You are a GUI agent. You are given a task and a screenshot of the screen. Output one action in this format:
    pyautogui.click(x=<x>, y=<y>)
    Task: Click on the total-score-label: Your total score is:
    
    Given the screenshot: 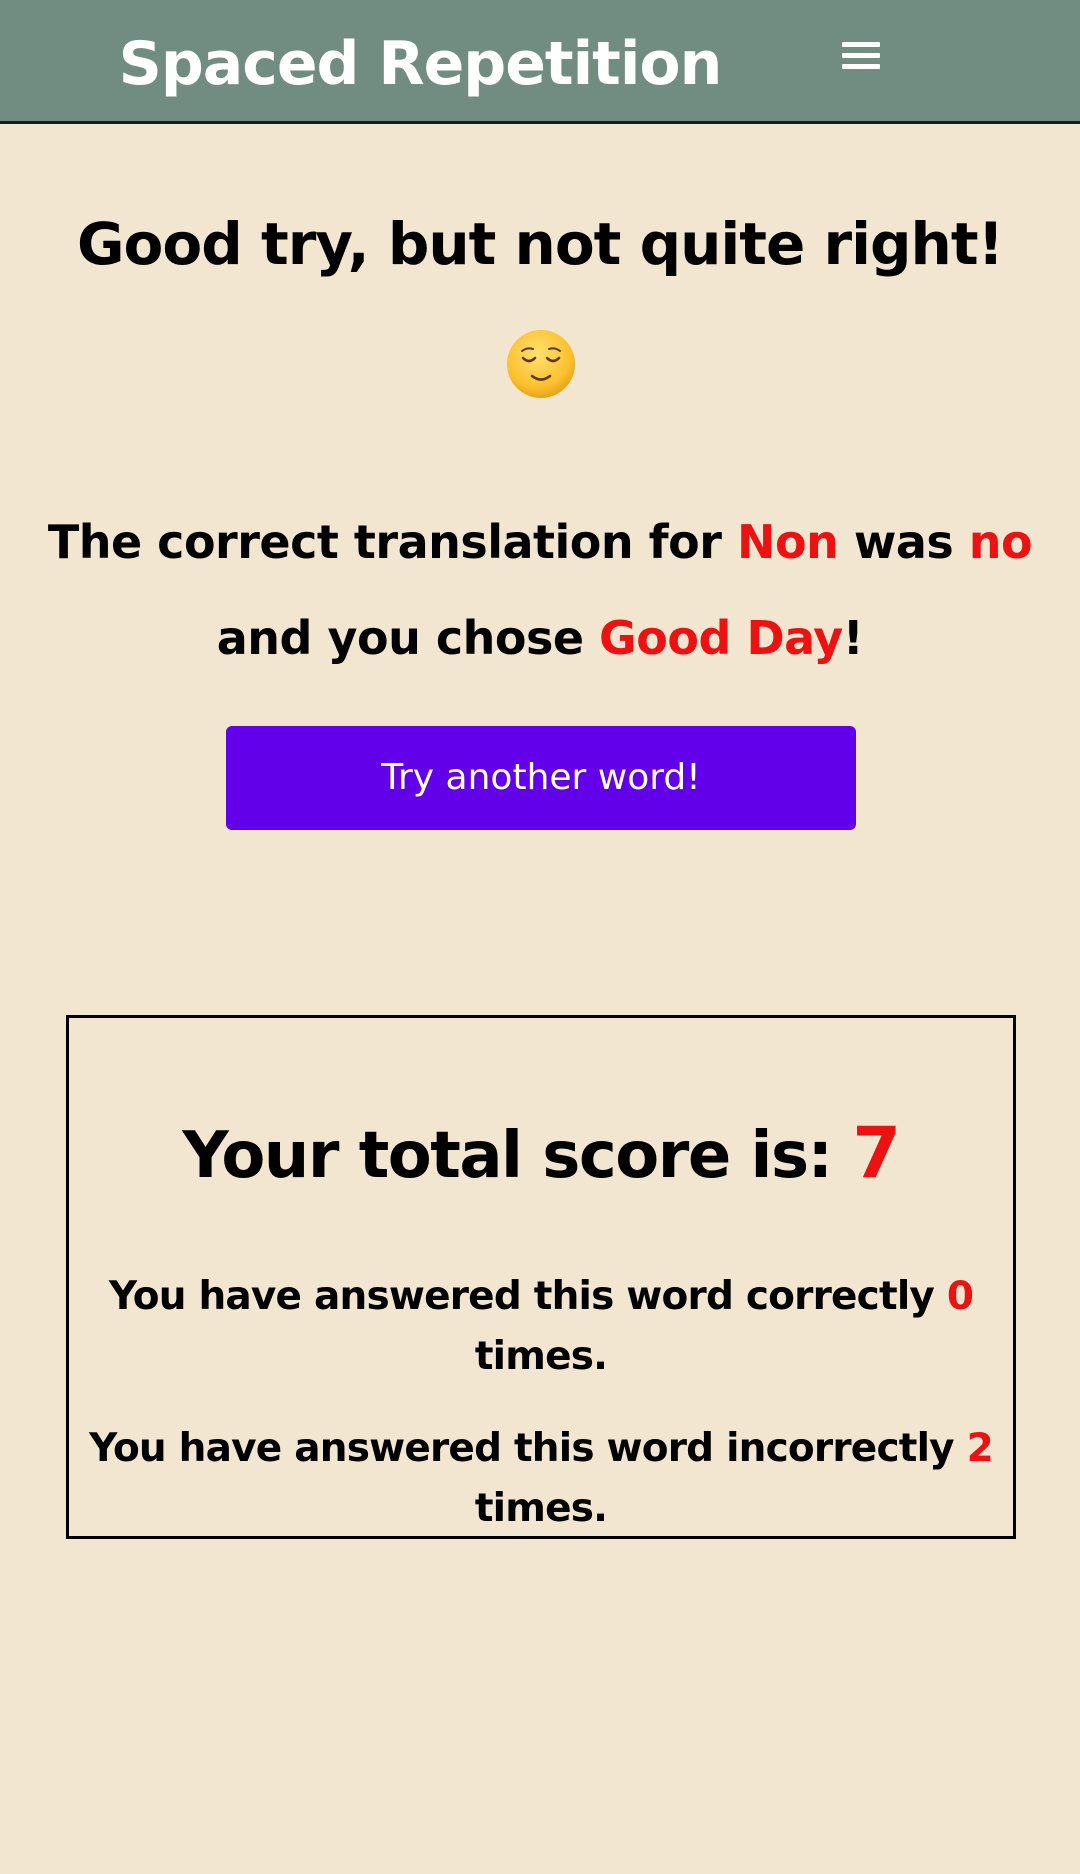 What is the action you would take?
    pyautogui.click(x=517, y=1156)
    